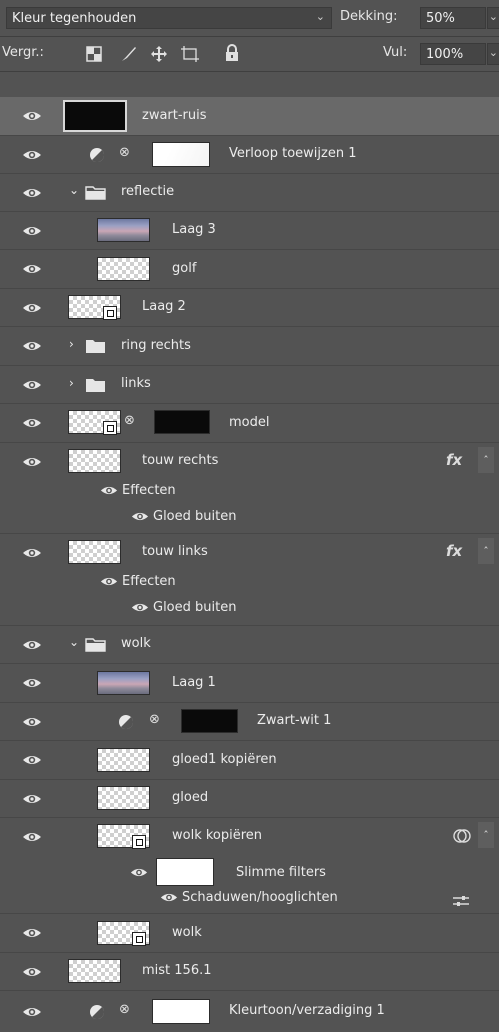  What do you see at coordinates (159, 54) in the screenshot?
I see `lock-position-icon` at bounding box center [159, 54].